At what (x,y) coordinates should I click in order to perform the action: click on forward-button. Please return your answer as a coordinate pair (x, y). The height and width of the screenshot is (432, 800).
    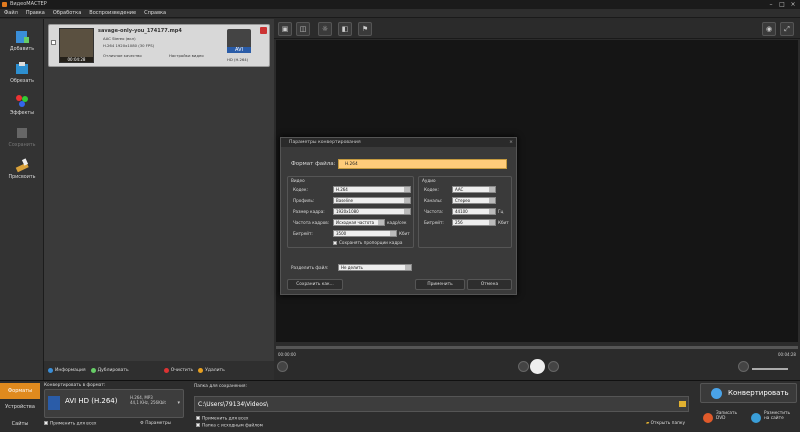
    Looking at the image, I should click on (553, 366).